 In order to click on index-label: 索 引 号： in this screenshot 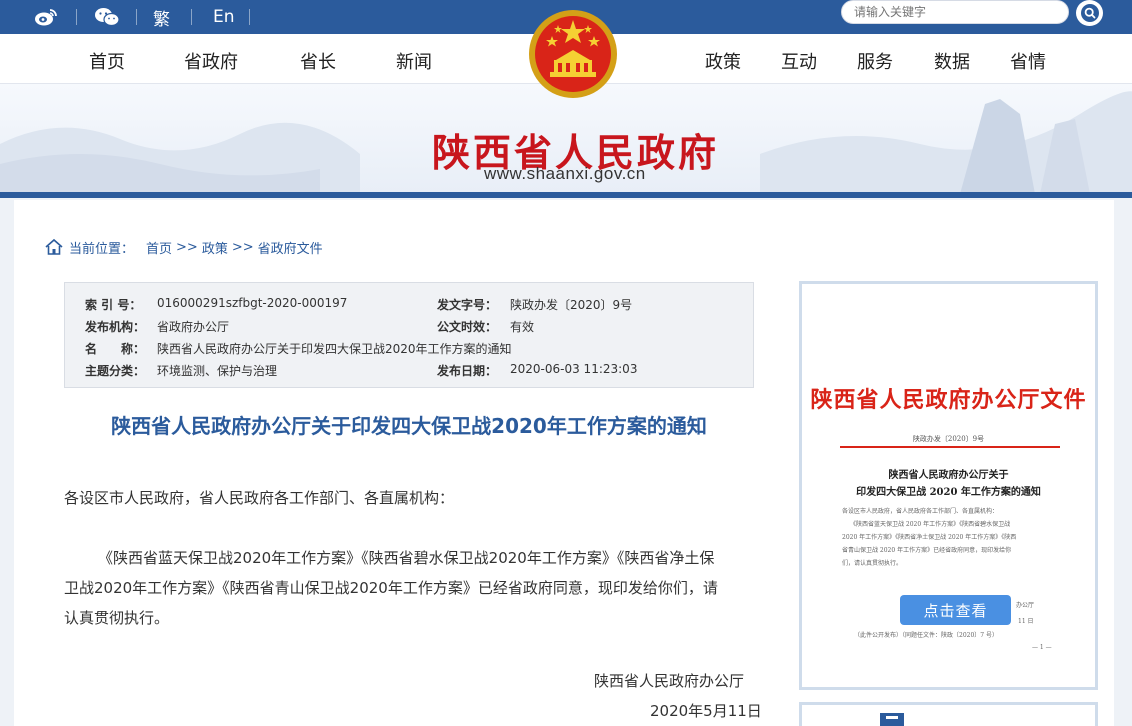, I will do `click(113, 305)`.